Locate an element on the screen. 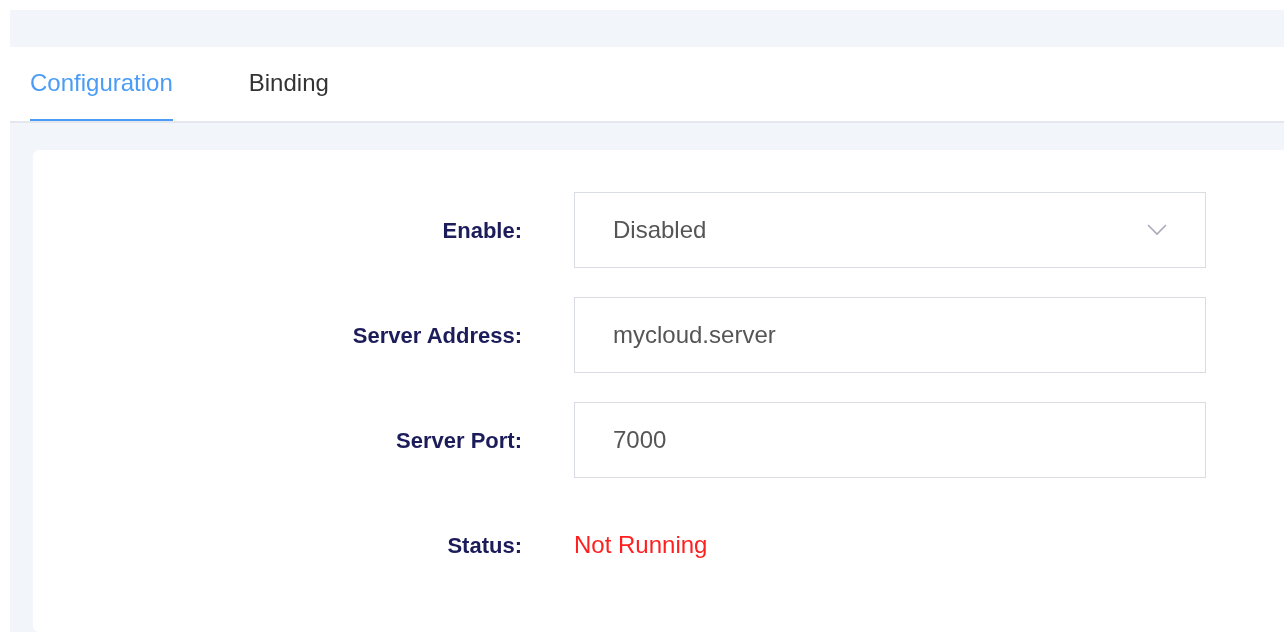 This screenshot has height=632, width=1284. input-field: 7000 is located at coordinates (890, 440).